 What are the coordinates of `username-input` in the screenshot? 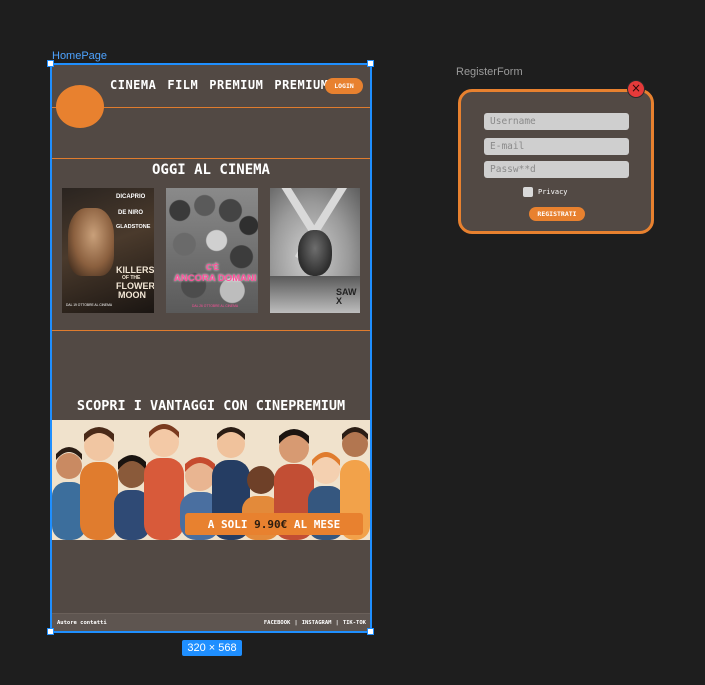 It's located at (556, 121).